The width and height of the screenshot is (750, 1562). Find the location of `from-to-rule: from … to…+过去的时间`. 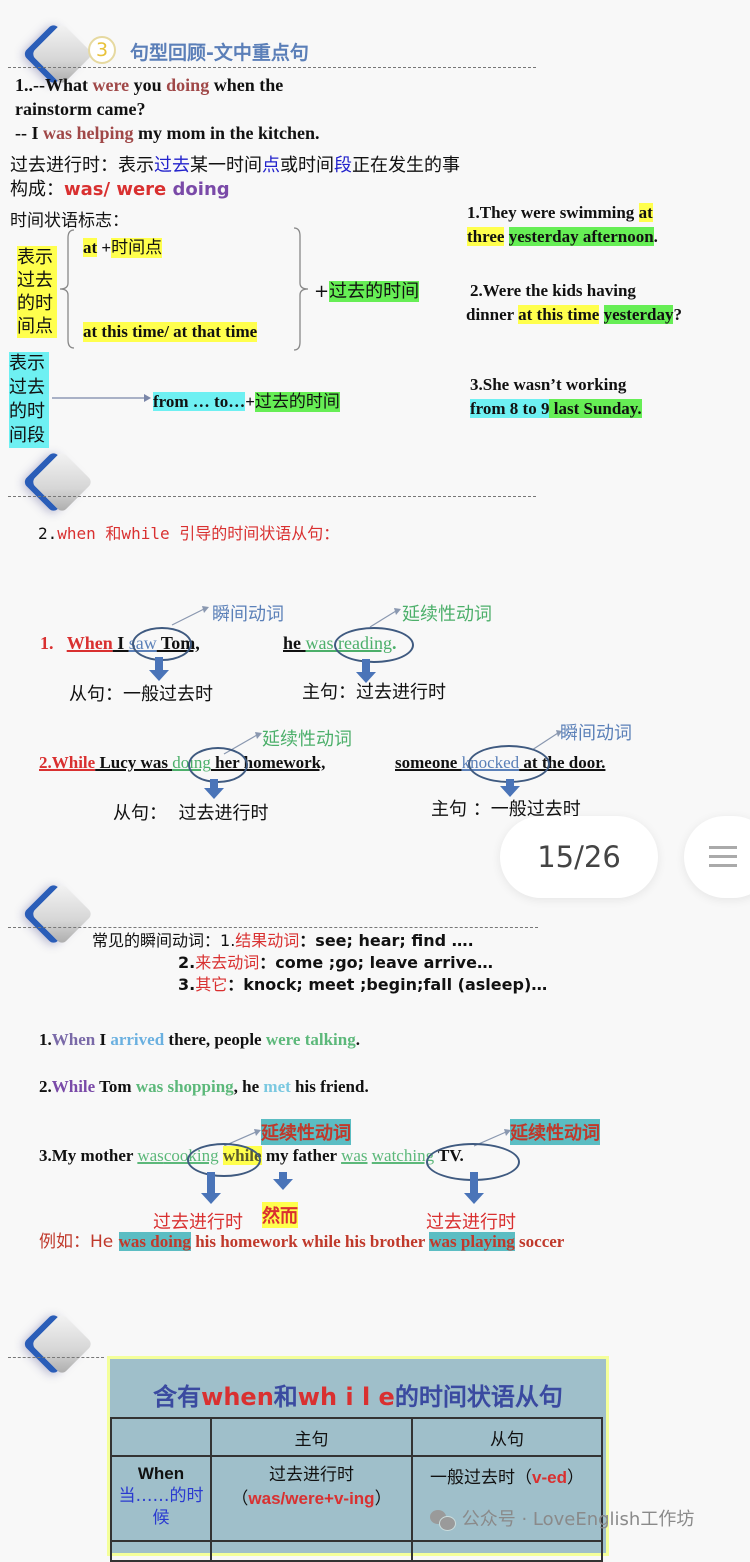

from-to-rule: from … to…+过去的时间 is located at coordinates (246, 402).